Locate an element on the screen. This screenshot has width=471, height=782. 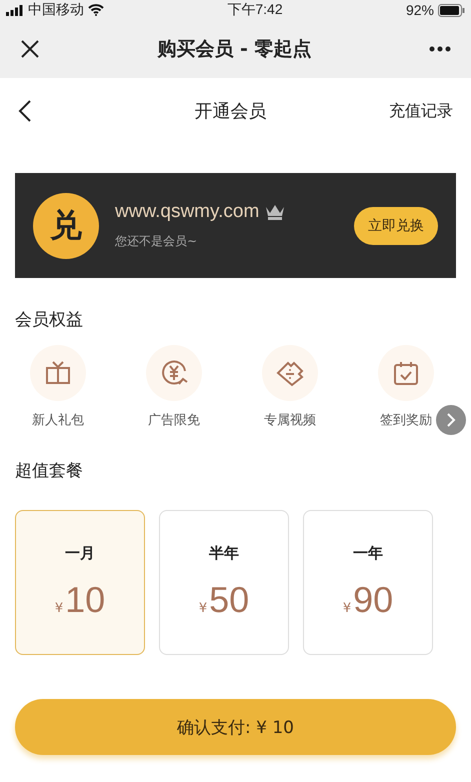
close-icon is located at coordinates (30, 49).